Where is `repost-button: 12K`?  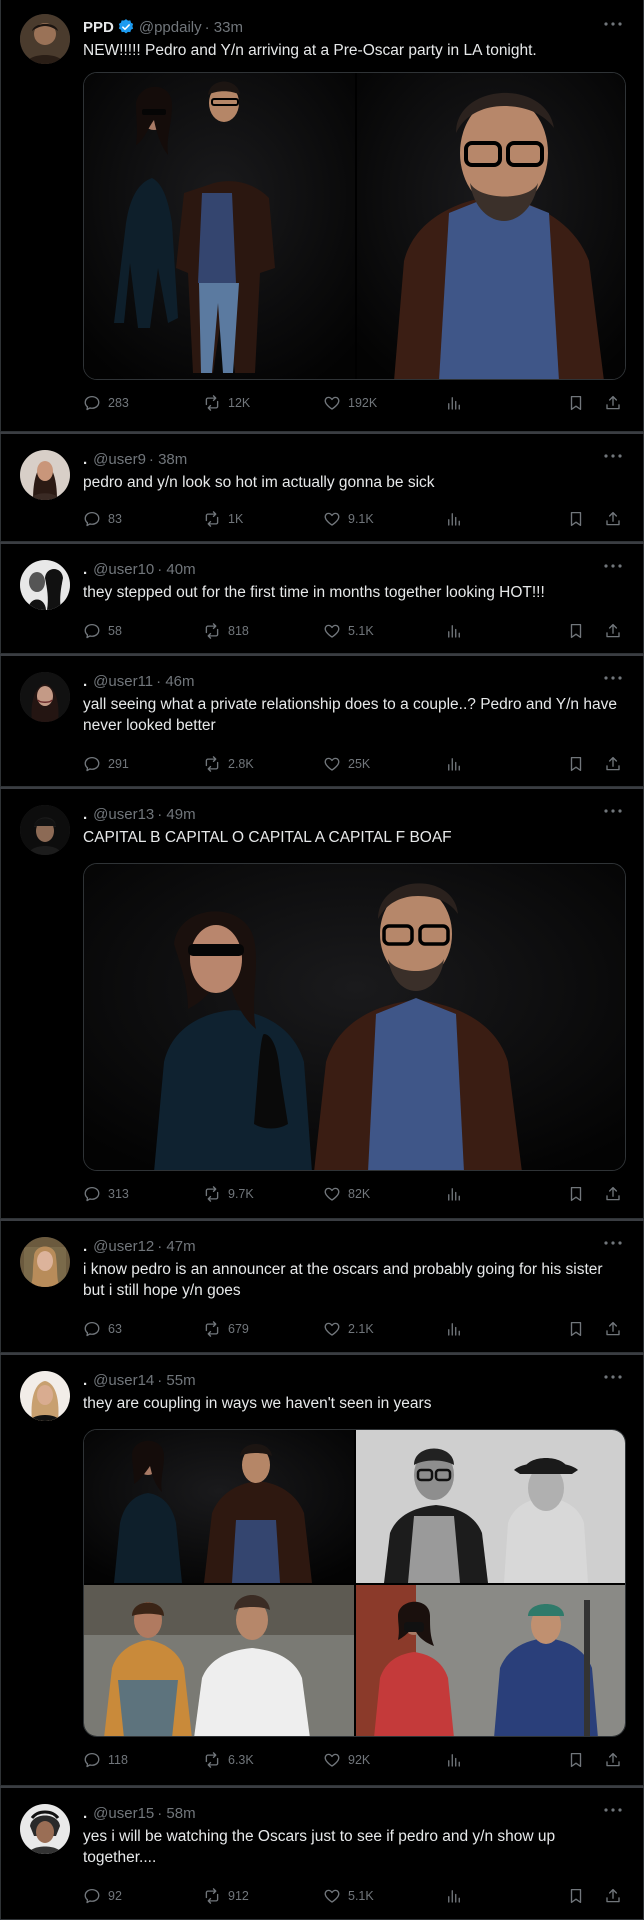
repost-button: 12K is located at coordinates (226, 403).